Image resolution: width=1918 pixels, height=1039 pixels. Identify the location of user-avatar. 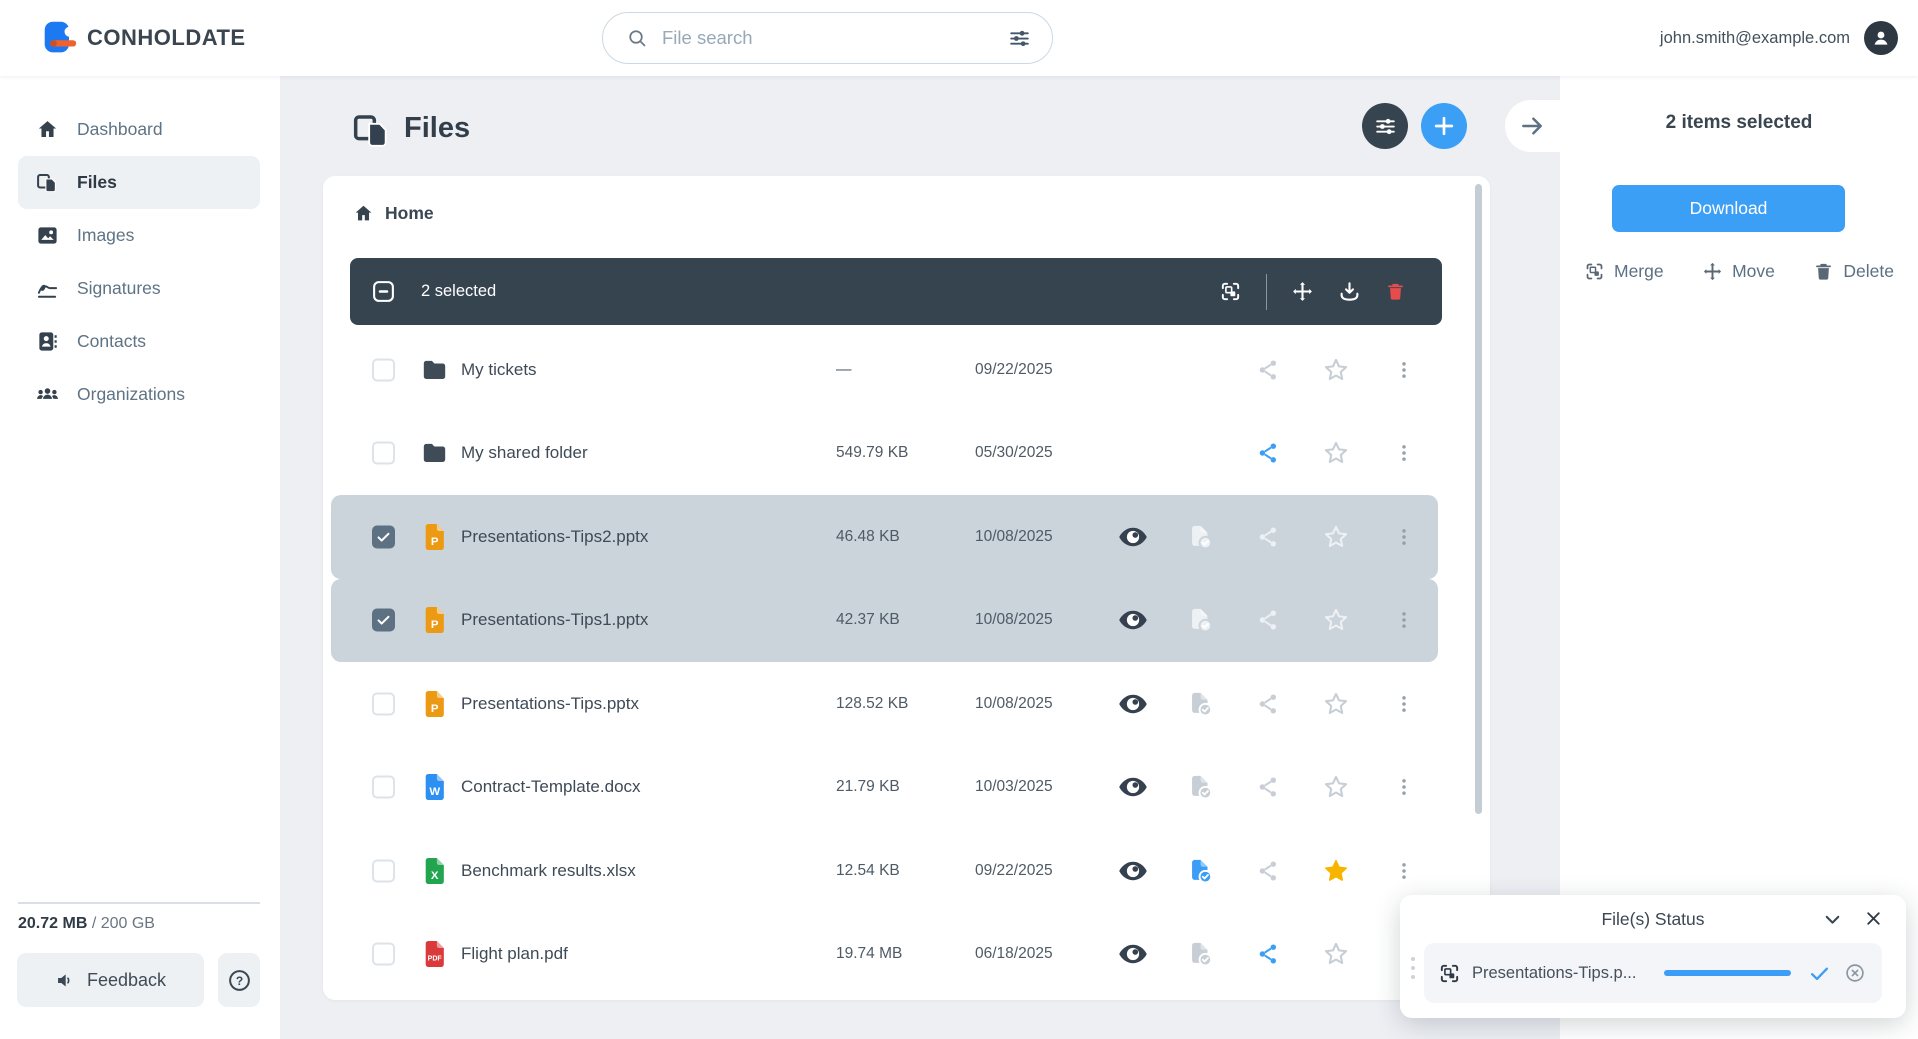
(1881, 38).